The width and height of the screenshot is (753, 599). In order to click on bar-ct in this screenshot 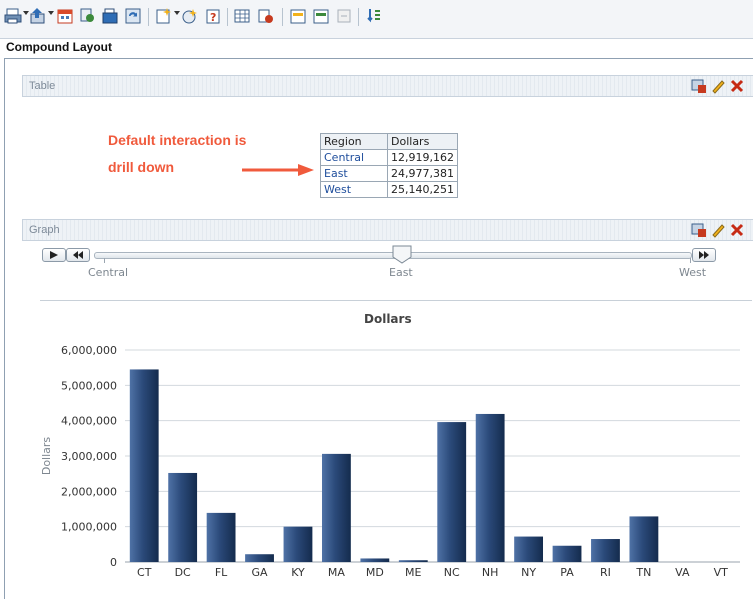, I will do `click(144, 465)`.